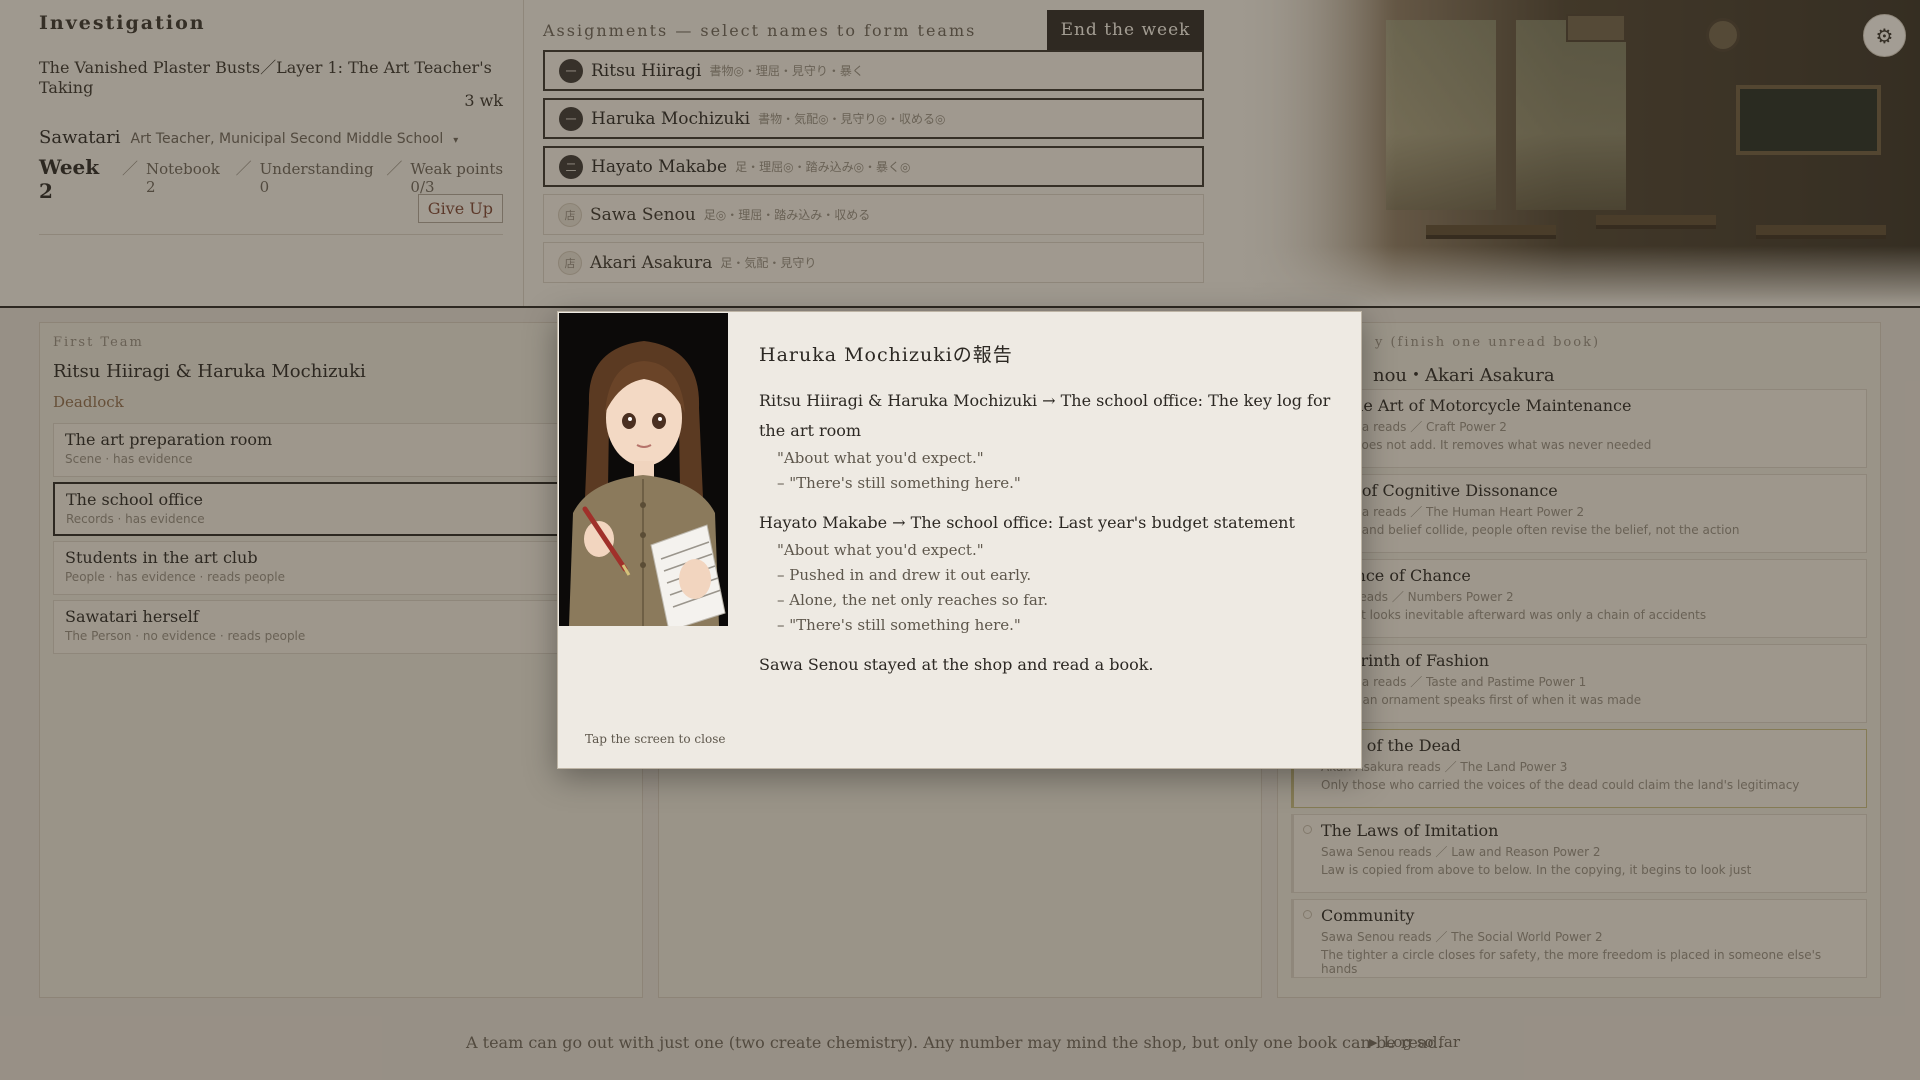 Image resolution: width=1920 pixels, height=1080 pixels. What do you see at coordinates (913, 600) in the screenshot?
I see `report-quote: – Alone, the net only reaches so far.` at bounding box center [913, 600].